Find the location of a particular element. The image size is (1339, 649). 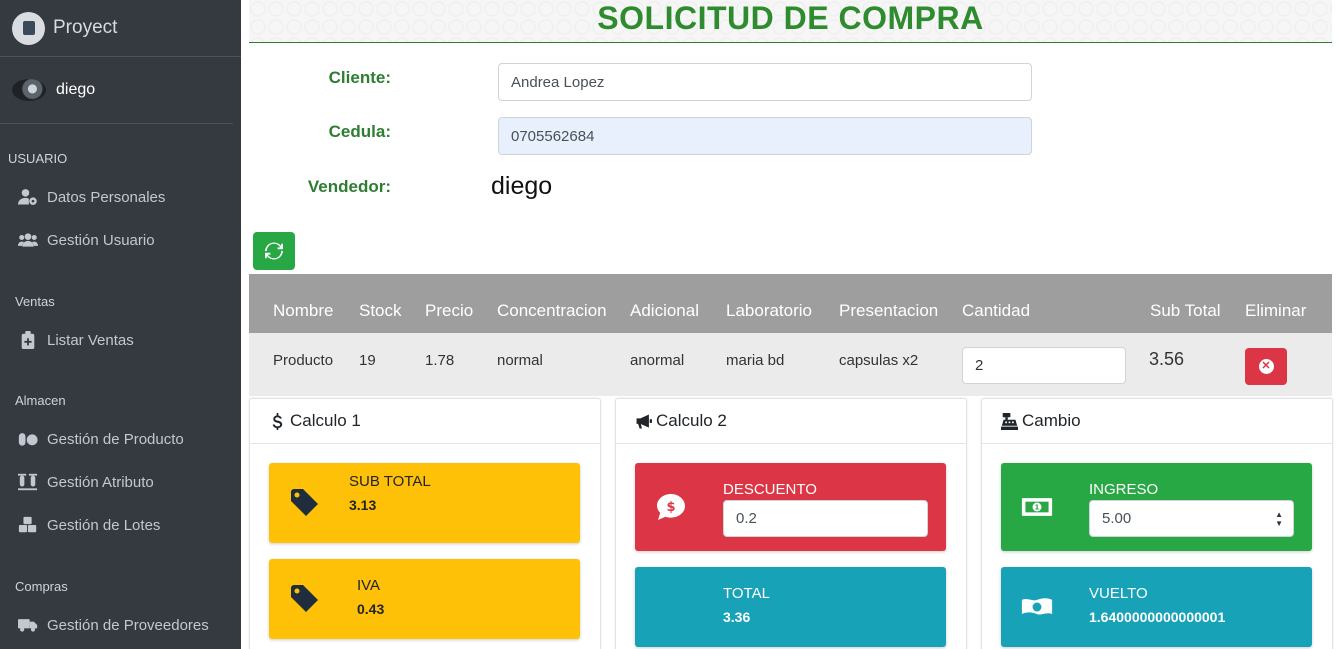

cell-stock: 19 is located at coordinates (367, 360).